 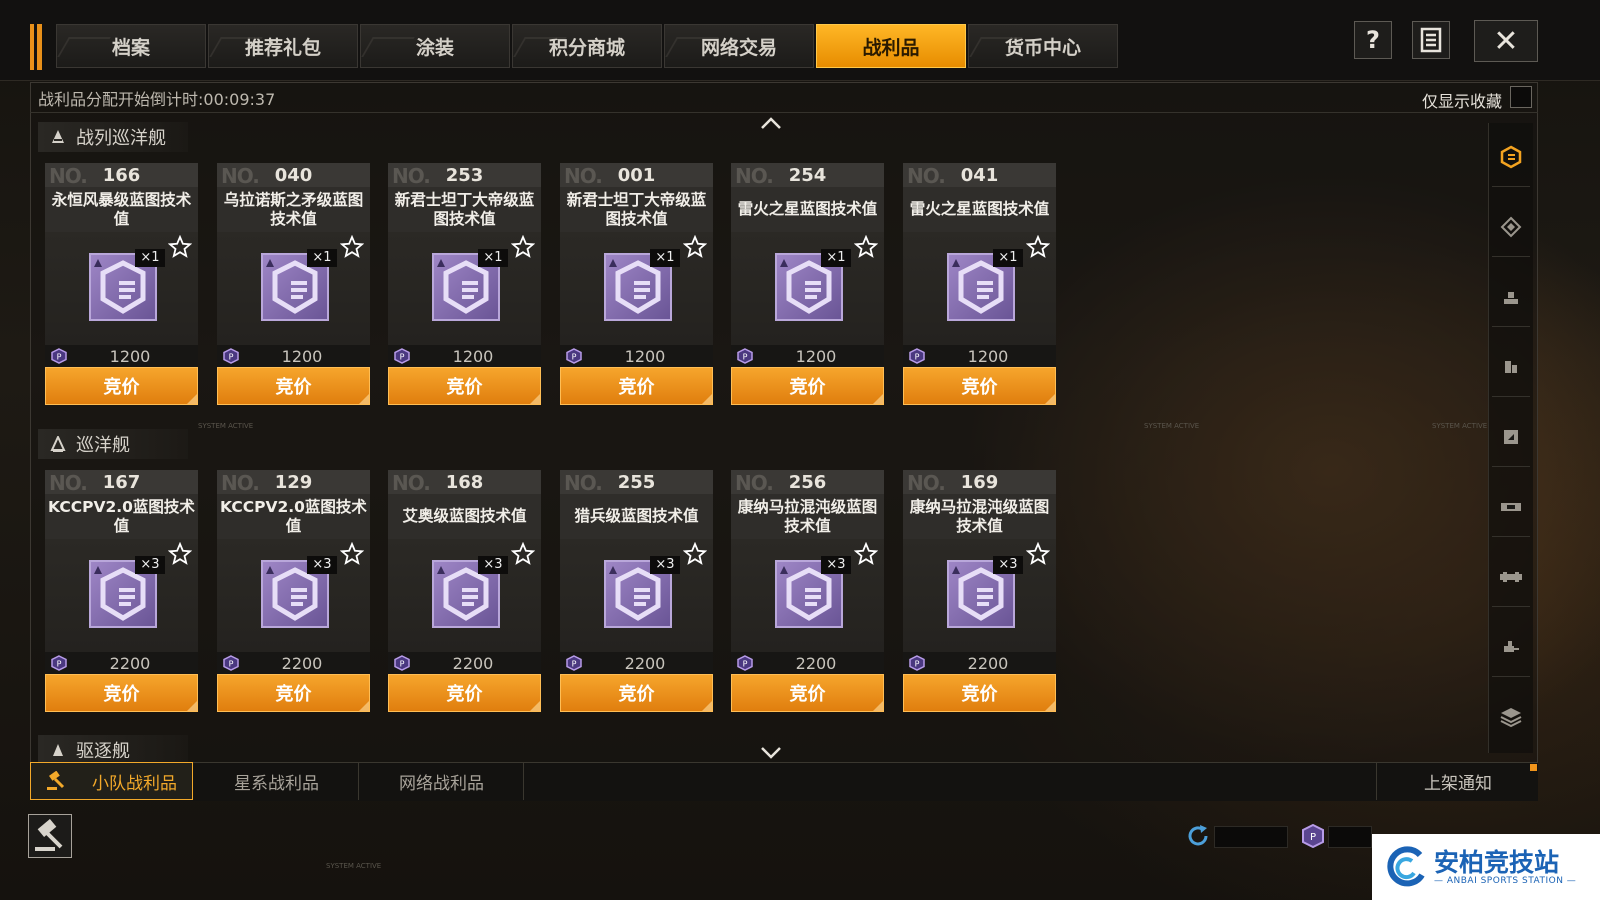 What do you see at coordinates (277, 781) in the screenshot?
I see `tab-galaxy-spoils: 星系战利品` at bounding box center [277, 781].